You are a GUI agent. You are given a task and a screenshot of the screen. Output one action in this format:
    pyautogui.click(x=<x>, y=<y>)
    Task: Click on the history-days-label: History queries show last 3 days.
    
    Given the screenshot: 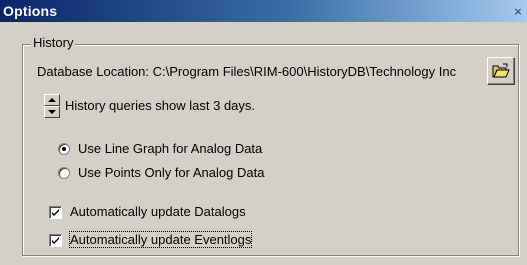 What is the action you would take?
    pyautogui.click(x=160, y=105)
    